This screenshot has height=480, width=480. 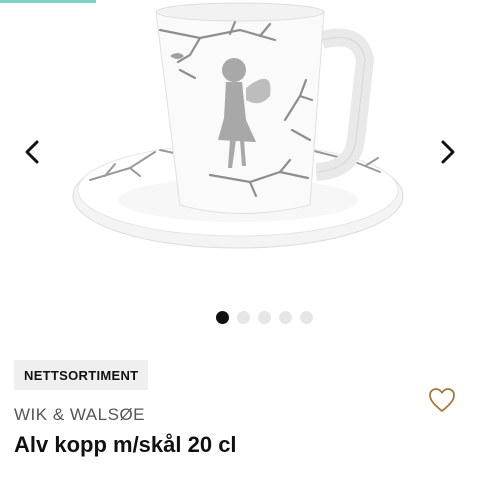 What do you see at coordinates (125, 444) in the screenshot?
I see `product-title: Alv kopp m/skål 20 cl` at bounding box center [125, 444].